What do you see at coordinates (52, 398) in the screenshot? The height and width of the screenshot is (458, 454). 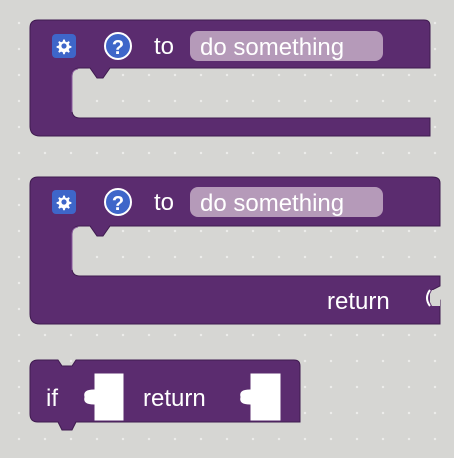 I see `if-label: if` at bounding box center [52, 398].